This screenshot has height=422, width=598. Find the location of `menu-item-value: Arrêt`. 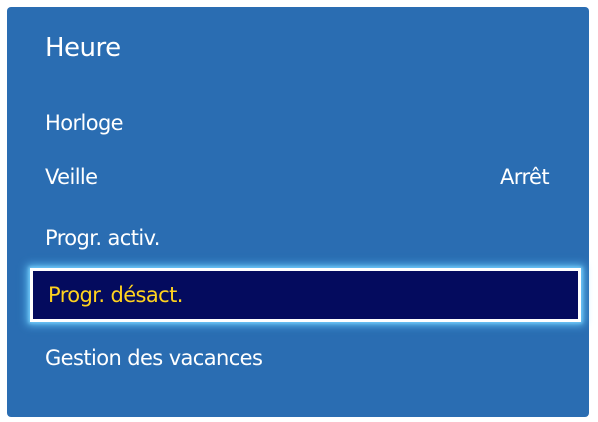

menu-item-value: Arrêt is located at coordinates (525, 177).